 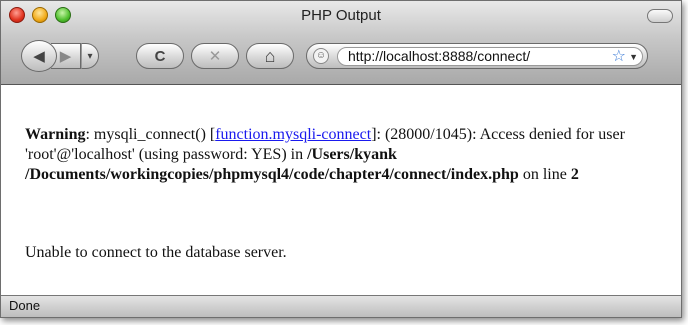 I want to click on window-title: PHP Output, so click(x=341, y=15).